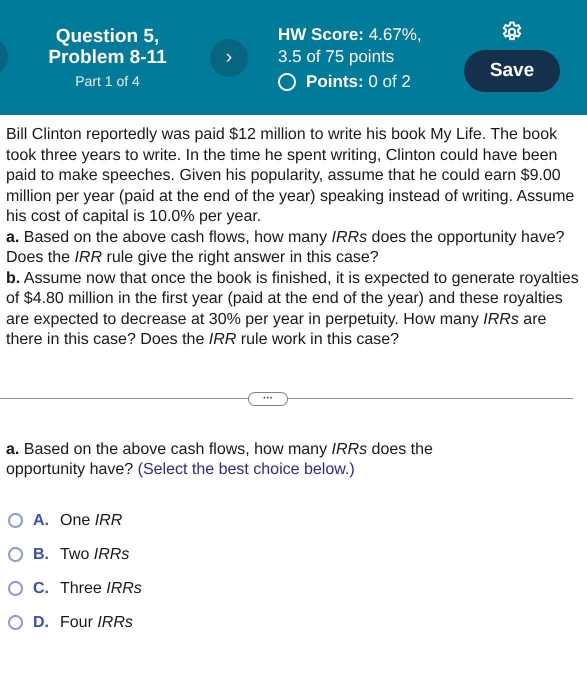 Image resolution: width=587 pixels, height=679 pixels. What do you see at coordinates (41, 521) in the screenshot?
I see `choice-letter: A.` at bounding box center [41, 521].